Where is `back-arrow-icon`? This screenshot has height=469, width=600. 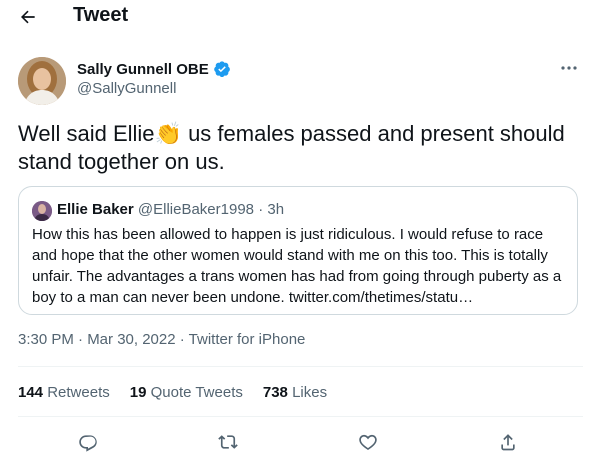 back-arrow-icon is located at coordinates (28, 17).